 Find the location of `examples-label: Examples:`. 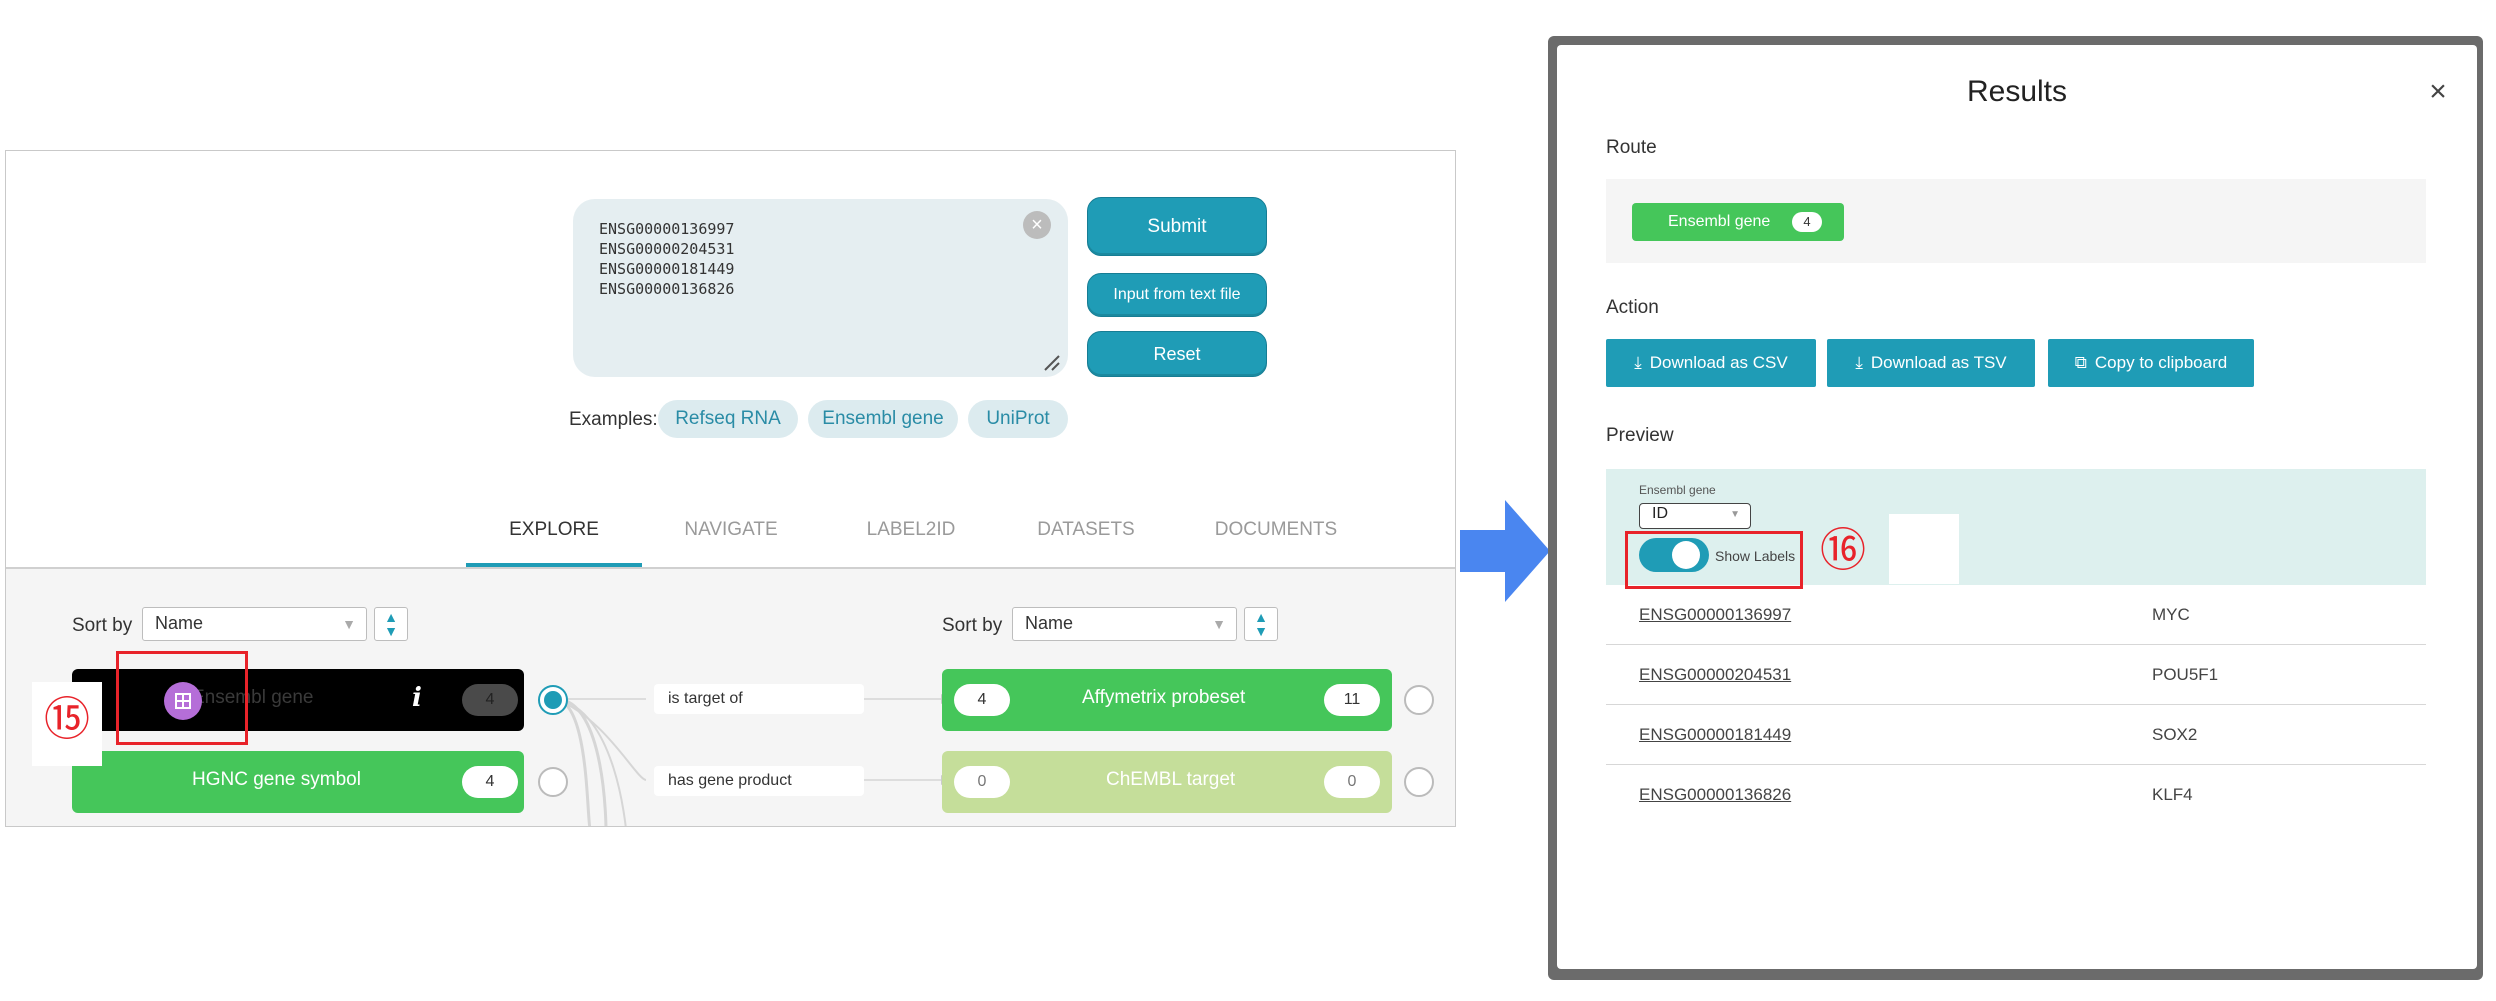

examples-label: Examples: is located at coordinates (613, 419).